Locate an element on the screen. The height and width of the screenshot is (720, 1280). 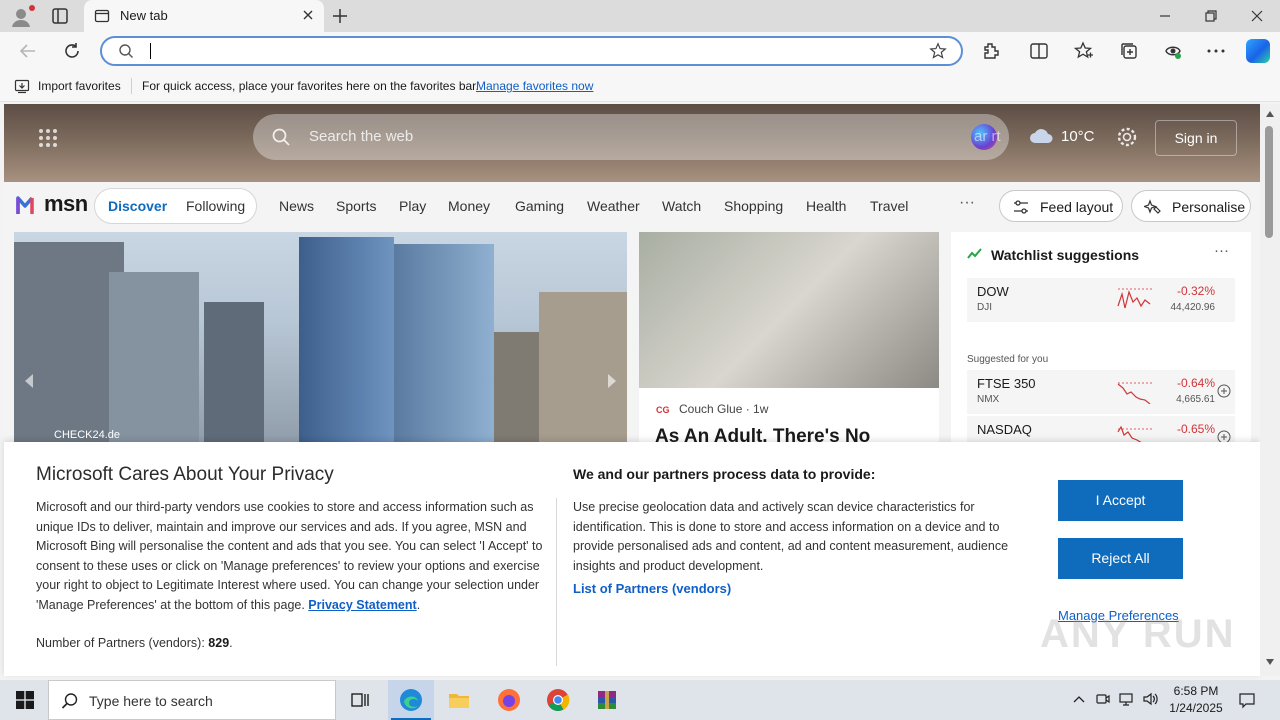
nav-item-health: Health is located at coordinates (826, 206).